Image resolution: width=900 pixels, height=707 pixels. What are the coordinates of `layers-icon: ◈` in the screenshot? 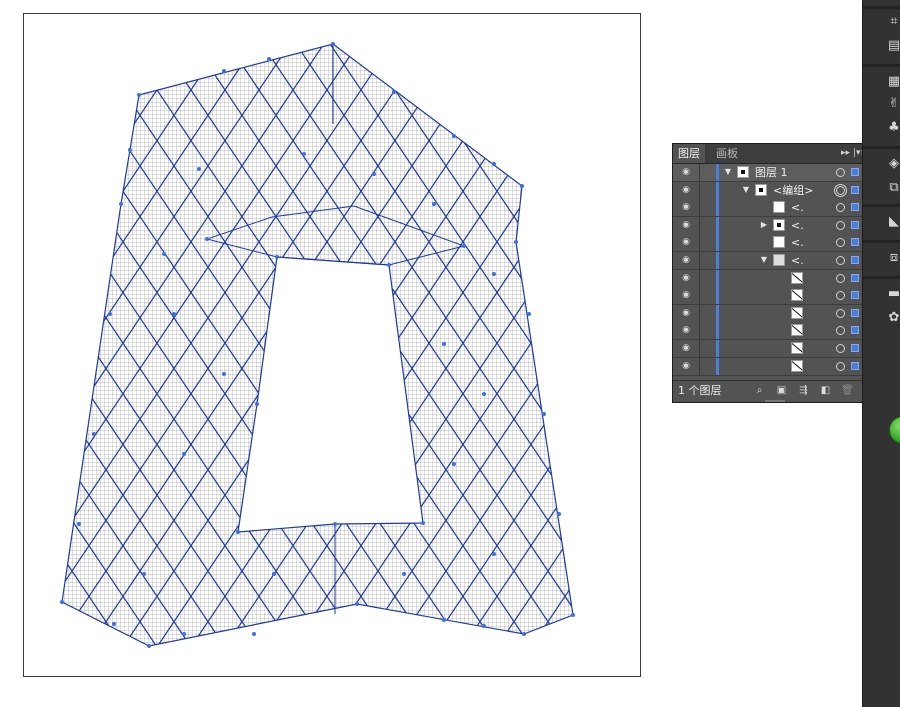 It's located at (893, 164).